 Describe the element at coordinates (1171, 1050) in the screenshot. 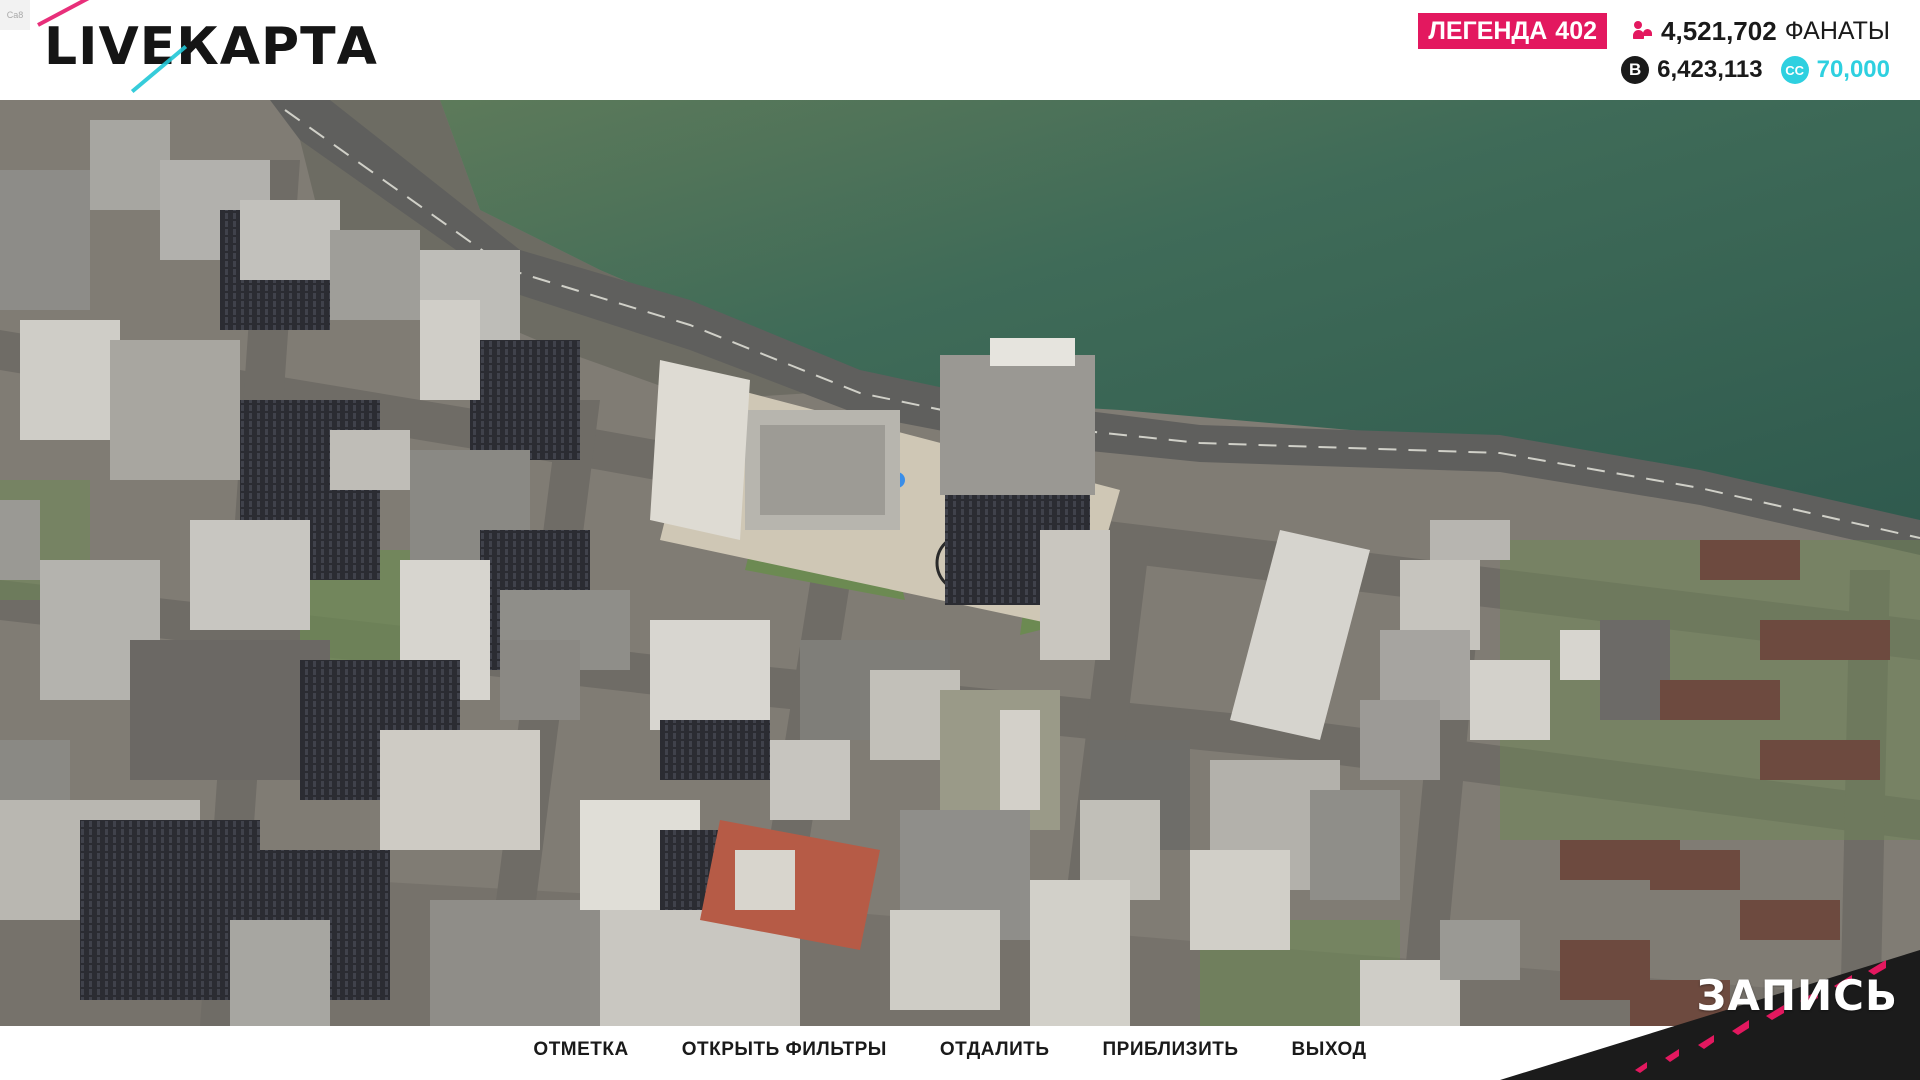

I see `zoom-in-button: ПРИБЛИЗИТЬ` at that location.